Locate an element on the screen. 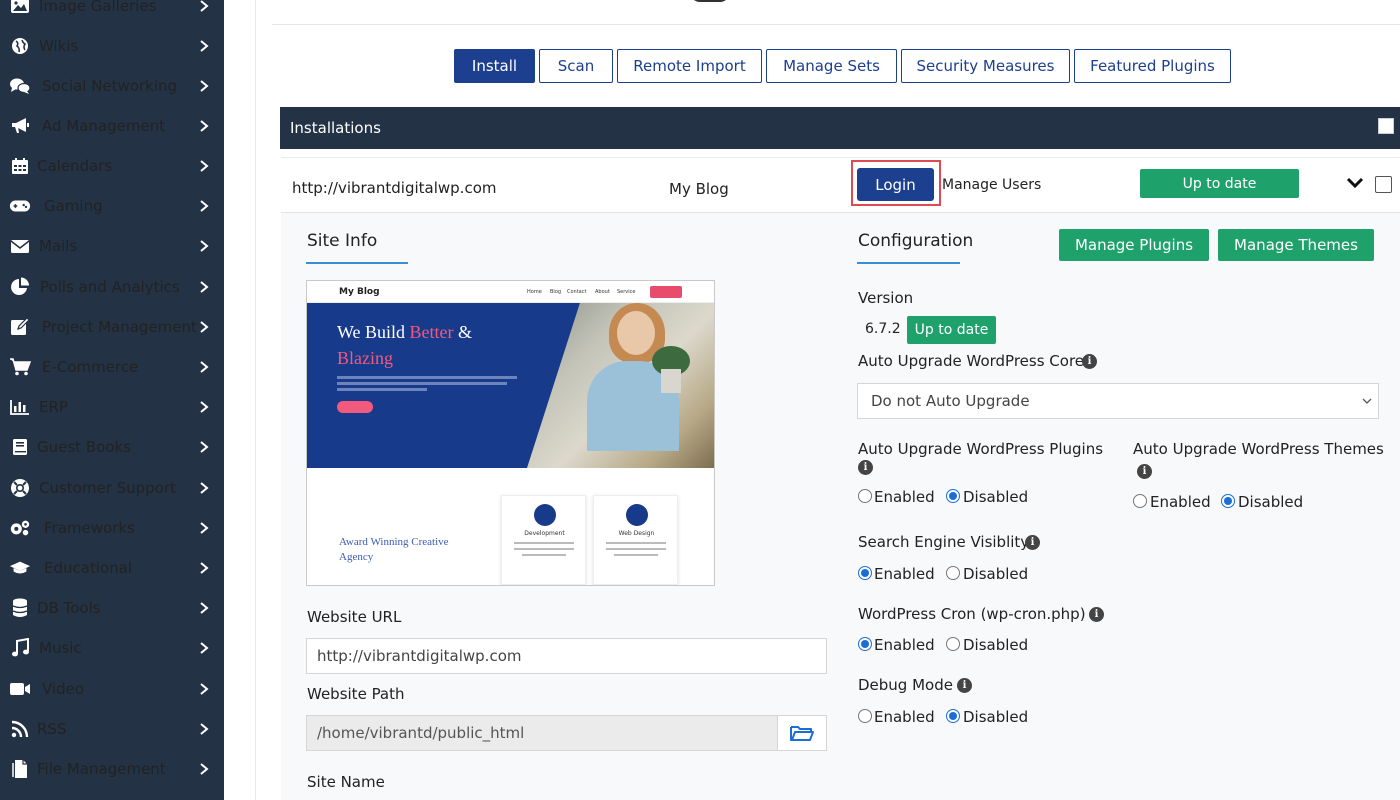  preview-logo: My Blog is located at coordinates (359, 292).